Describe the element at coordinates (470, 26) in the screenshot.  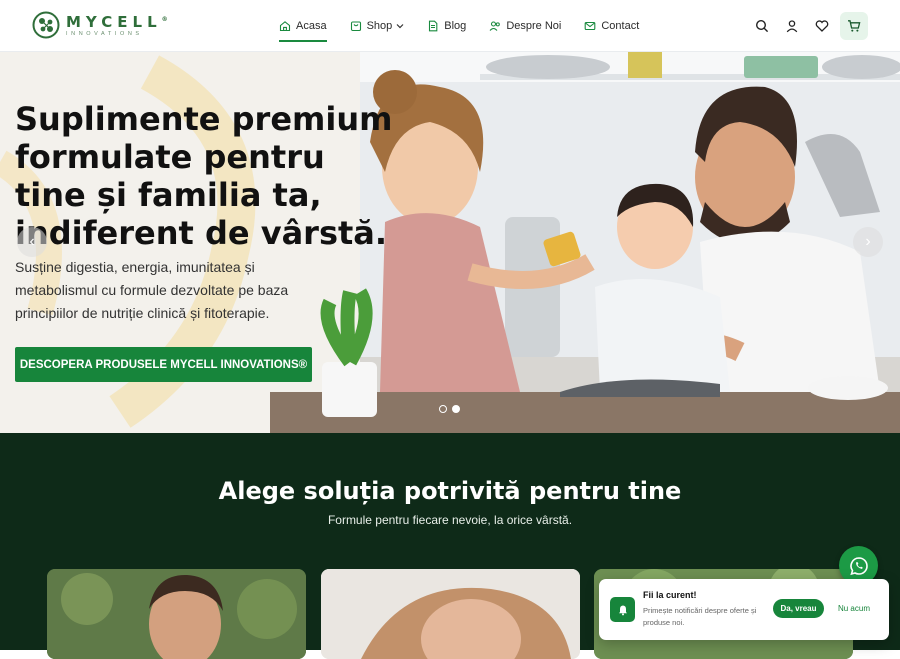
I see `main-nav: Acasa Shop Blog Despre Noi Contact` at that location.